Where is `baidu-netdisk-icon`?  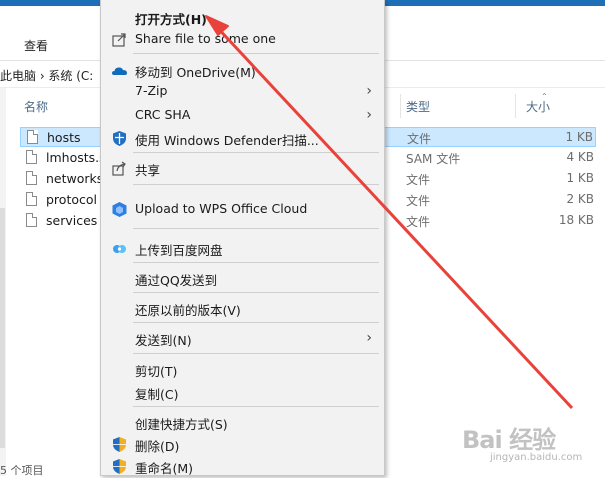 baidu-netdisk-icon is located at coordinates (119, 249).